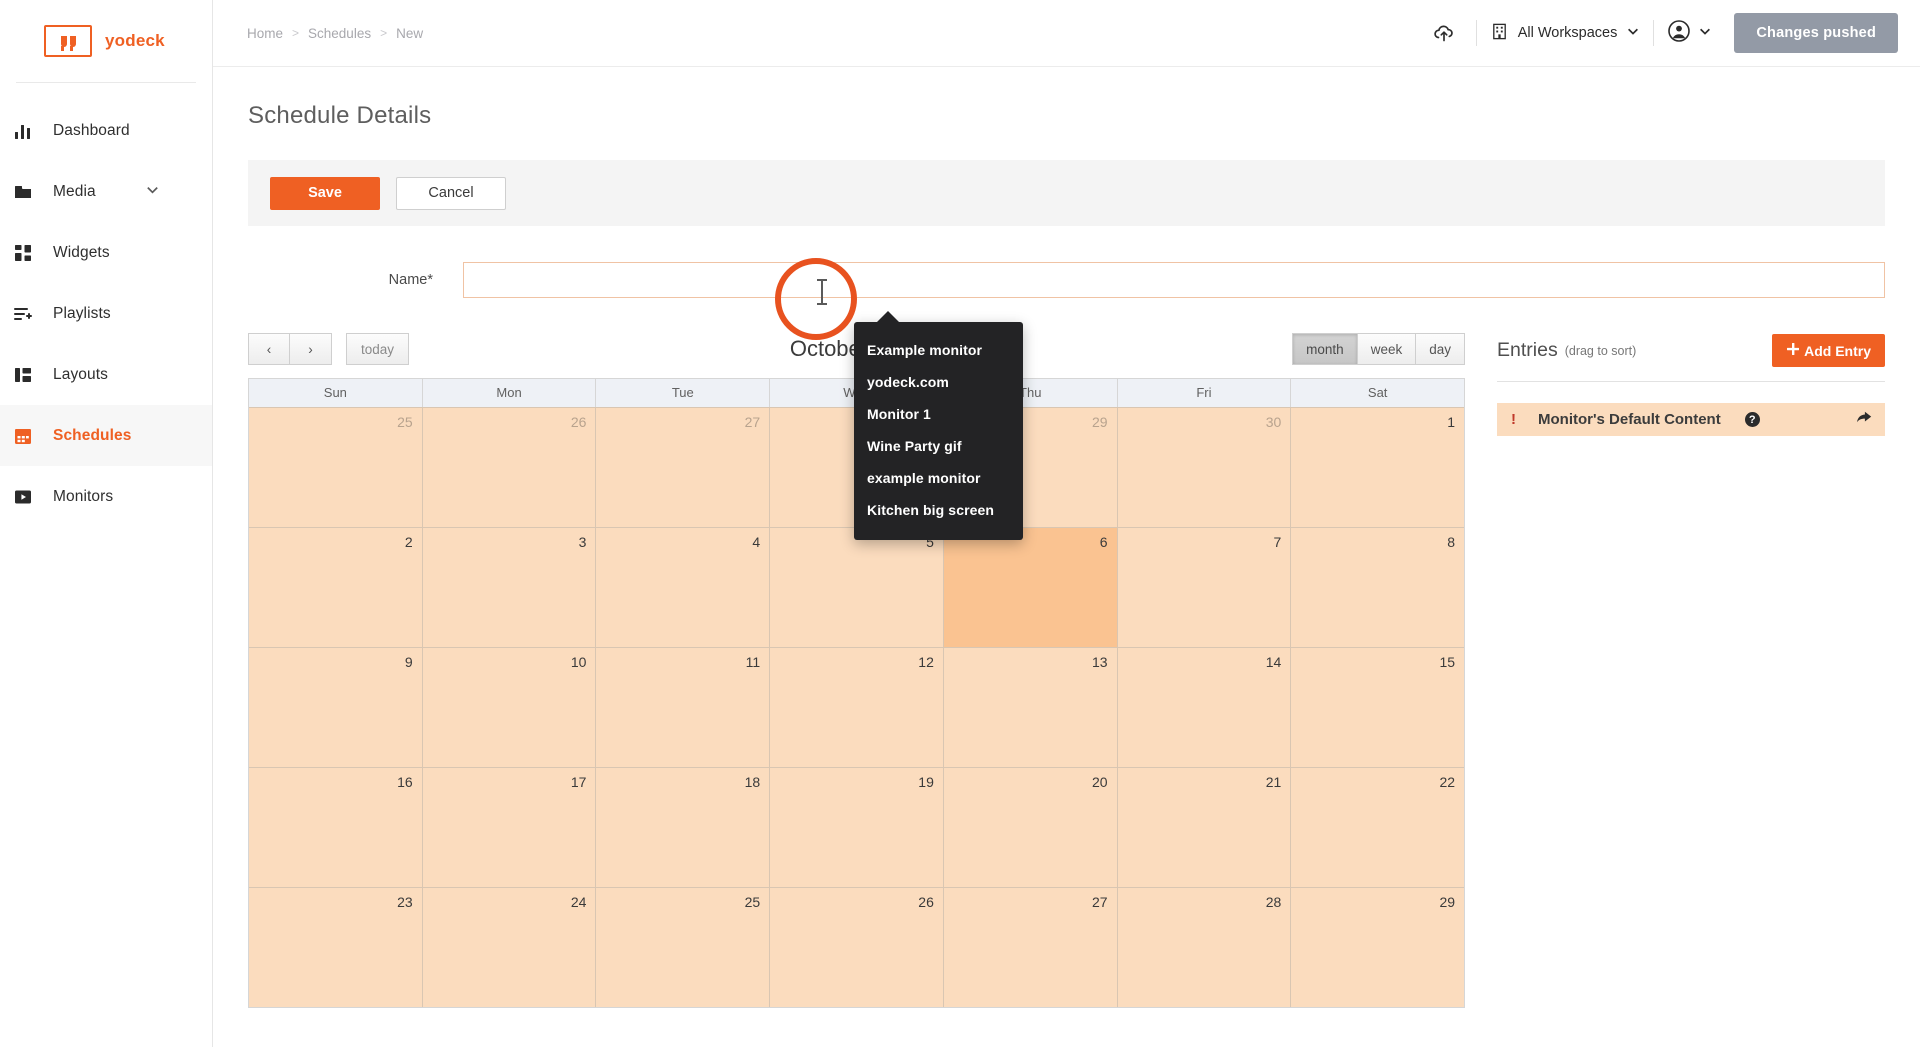  What do you see at coordinates (106, 252) in the screenshot?
I see `sidebar-item-widgets: Widgets` at bounding box center [106, 252].